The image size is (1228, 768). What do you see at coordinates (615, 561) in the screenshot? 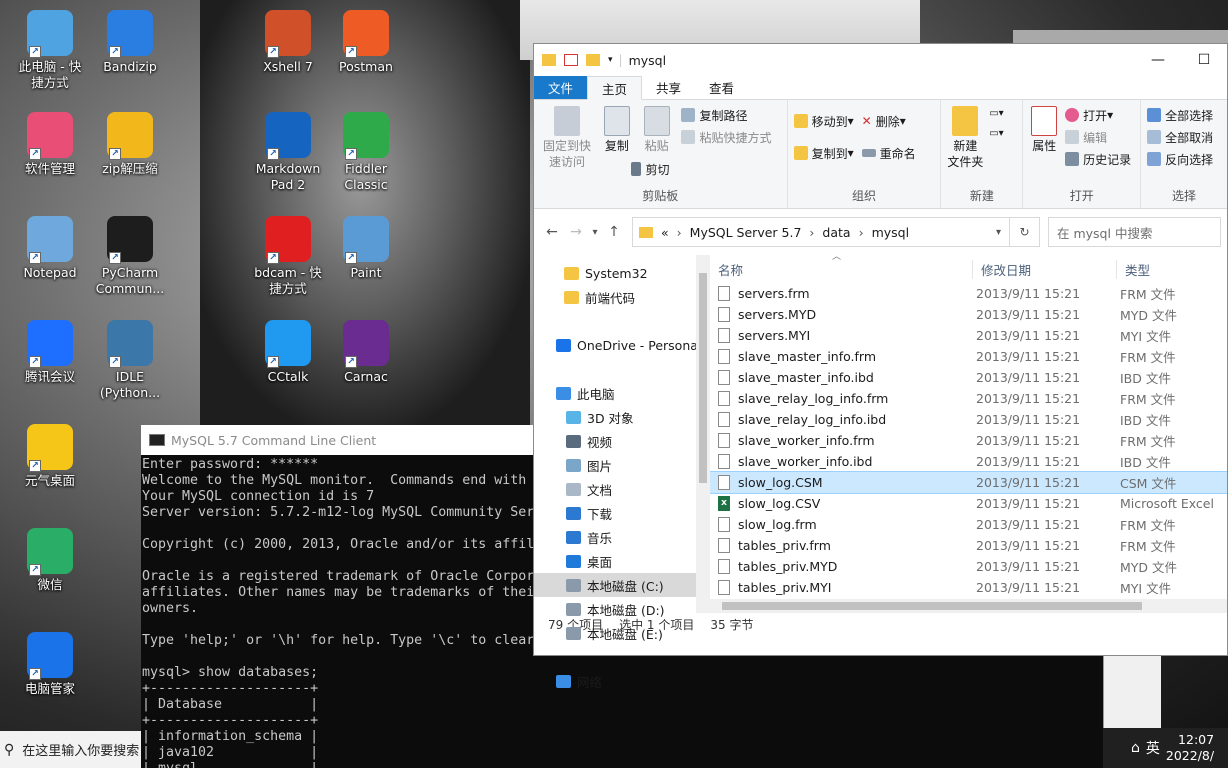
I see `nav-item: 桌面` at bounding box center [615, 561].